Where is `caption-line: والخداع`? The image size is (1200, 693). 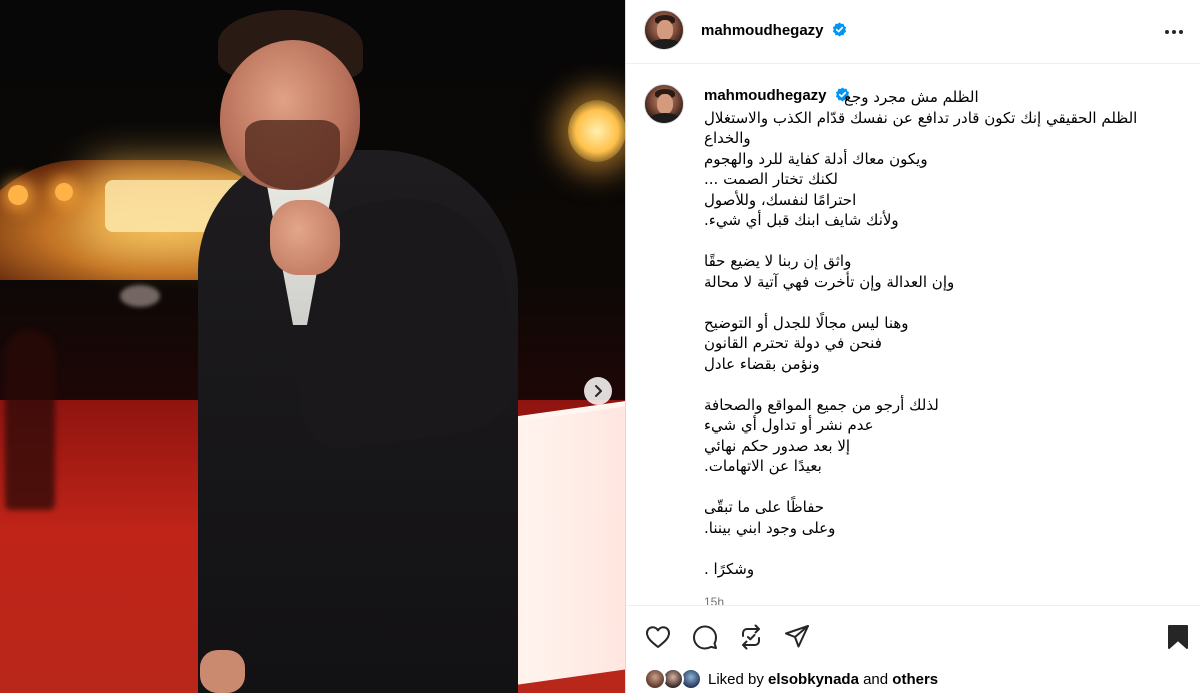
caption-line: والخداع is located at coordinates (727, 138).